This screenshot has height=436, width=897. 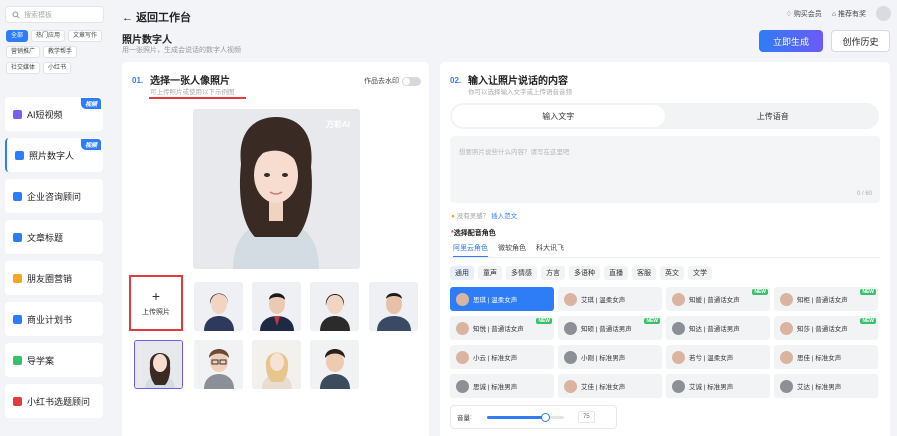 I want to click on voice-source-tab-1: 微软角色, so click(x=512, y=250).